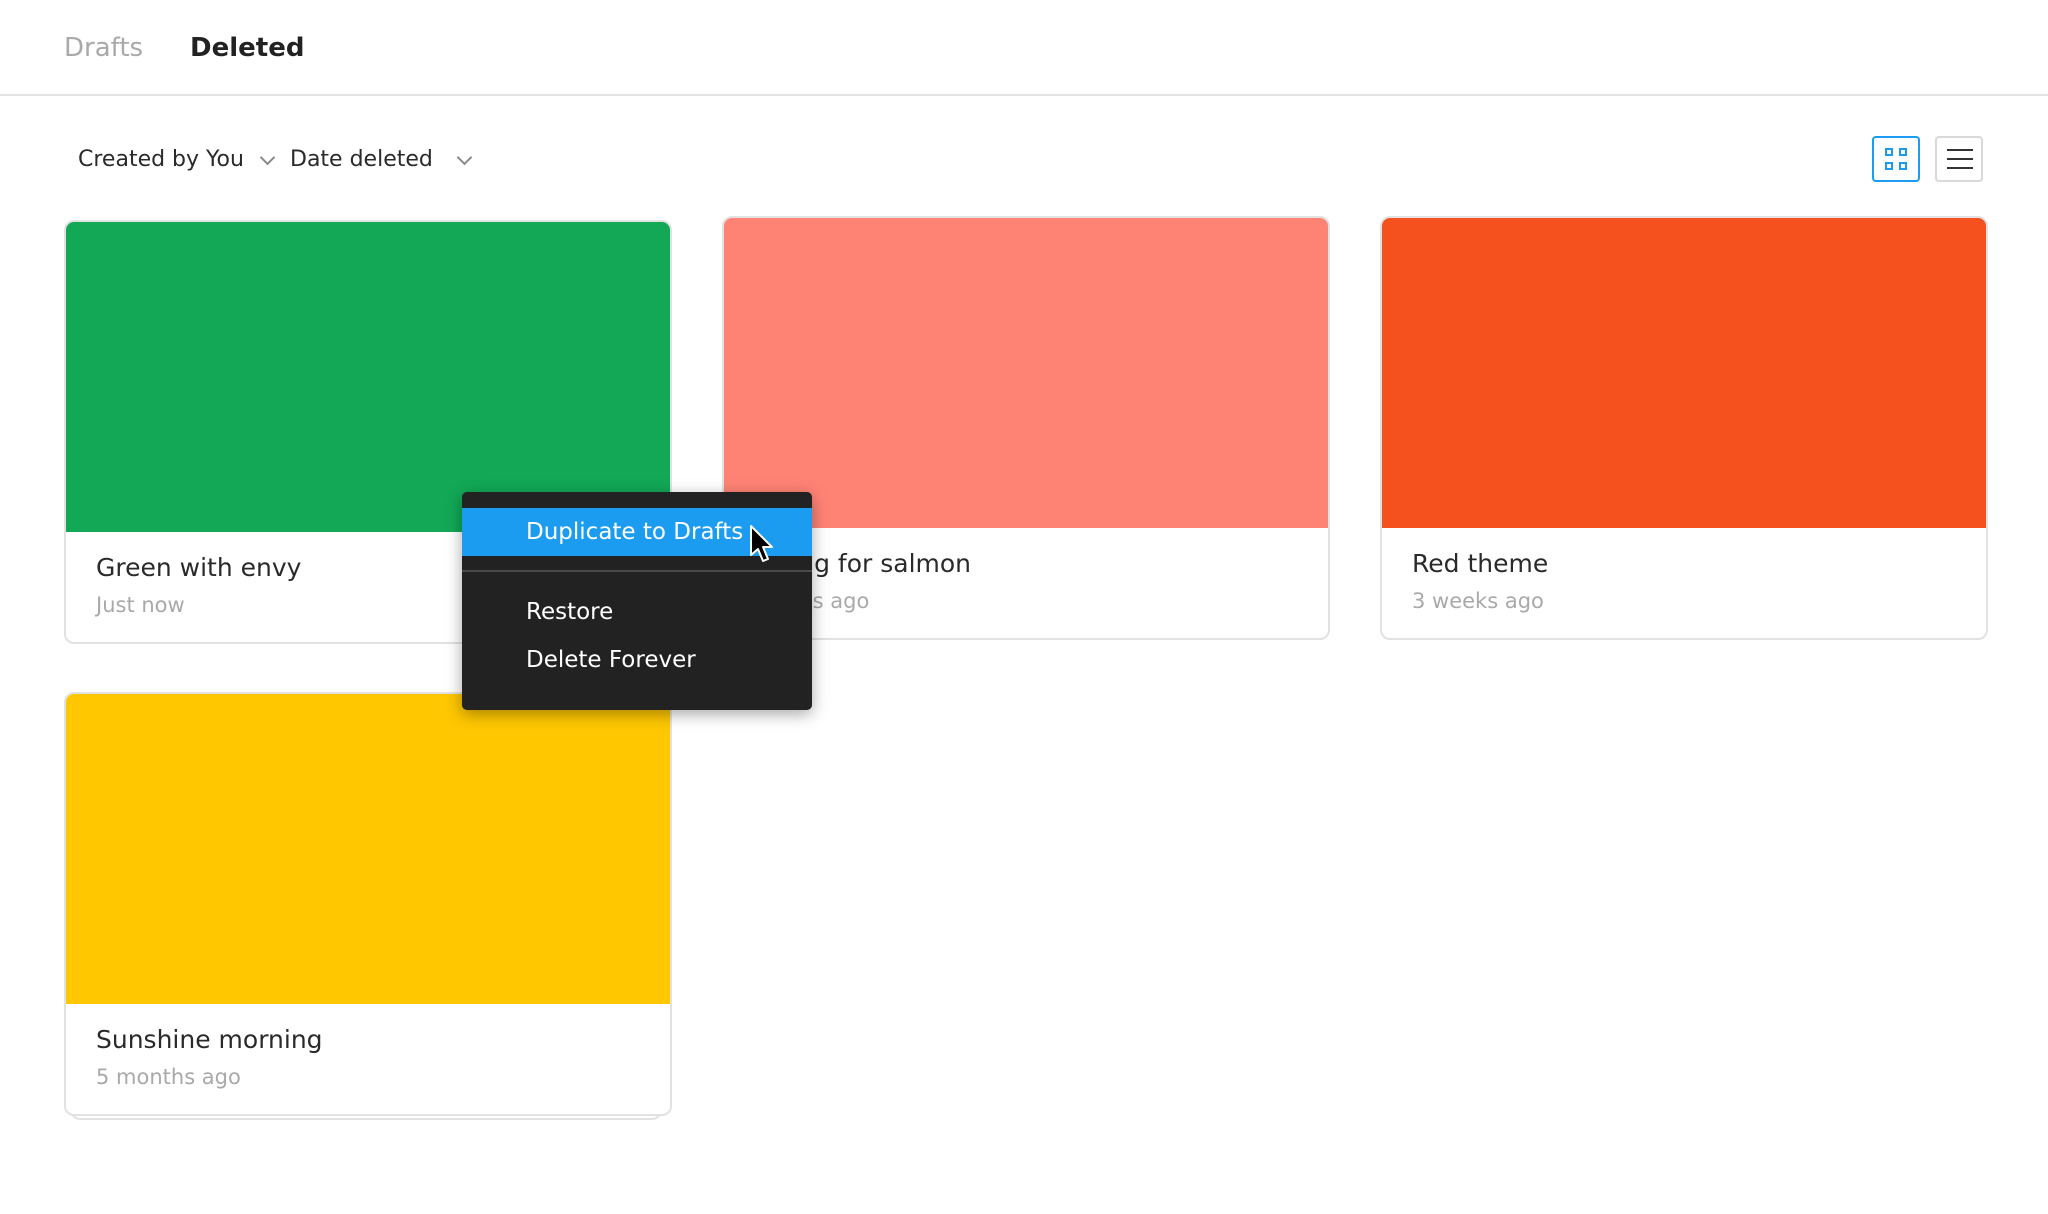 The height and width of the screenshot is (1214, 2048). I want to click on card-timestamp: 3 weeks ago, so click(1478, 601).